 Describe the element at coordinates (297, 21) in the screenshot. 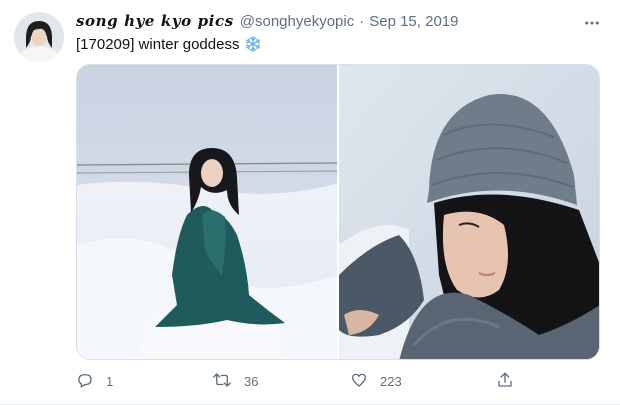

I see `user-handle: @songhyekyopic` at that location.